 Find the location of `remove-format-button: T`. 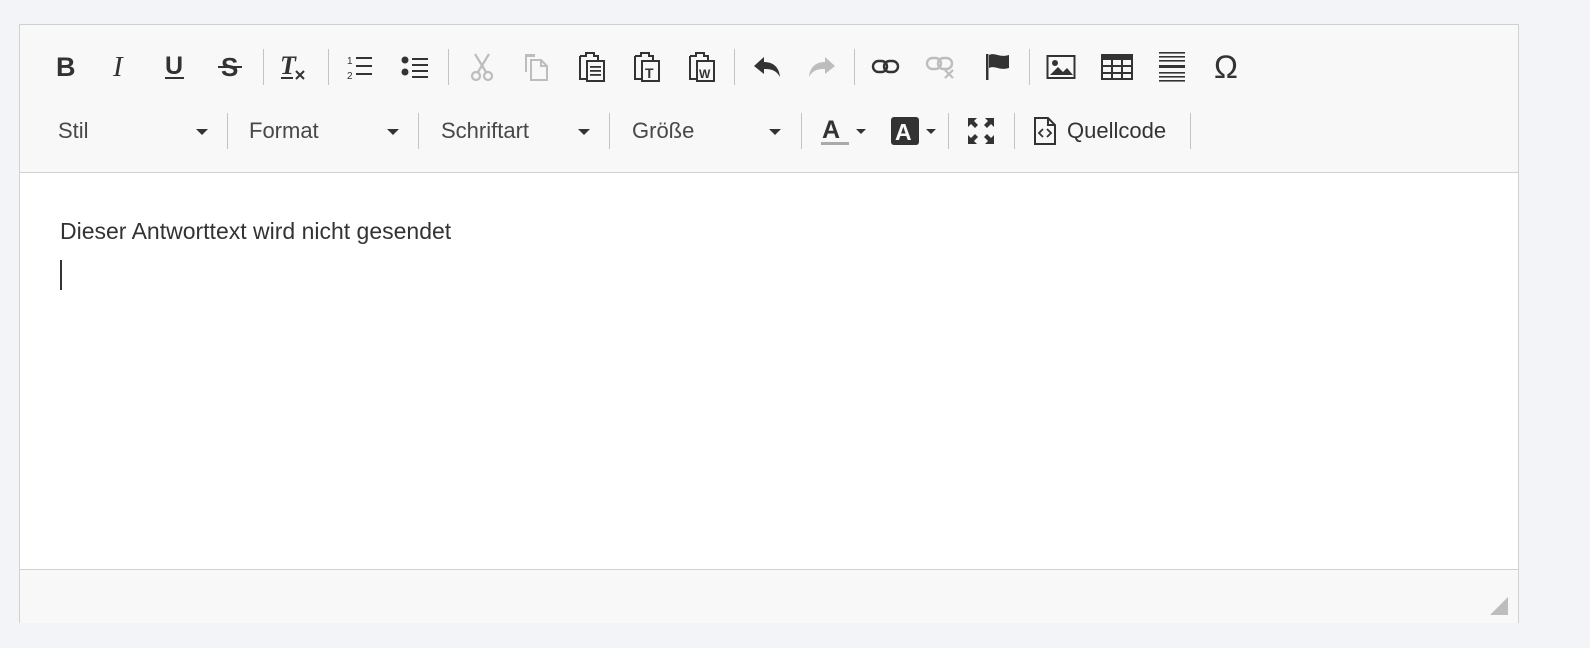

remove-format-button: T is located at coordinates (293, 67).